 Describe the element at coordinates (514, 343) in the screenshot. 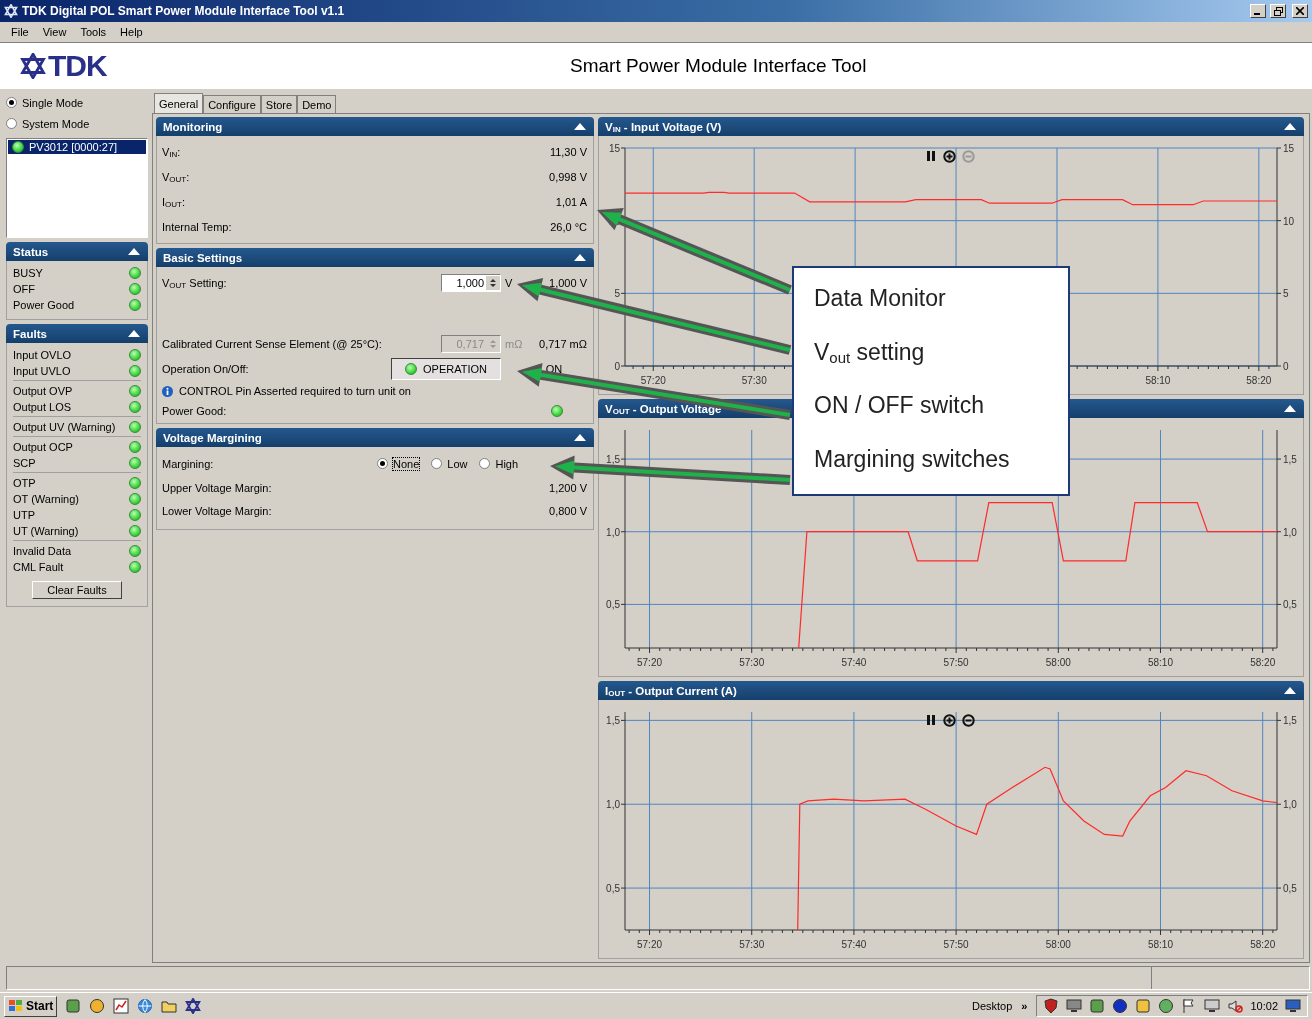

I see `unit-label: mΩ` at that location.